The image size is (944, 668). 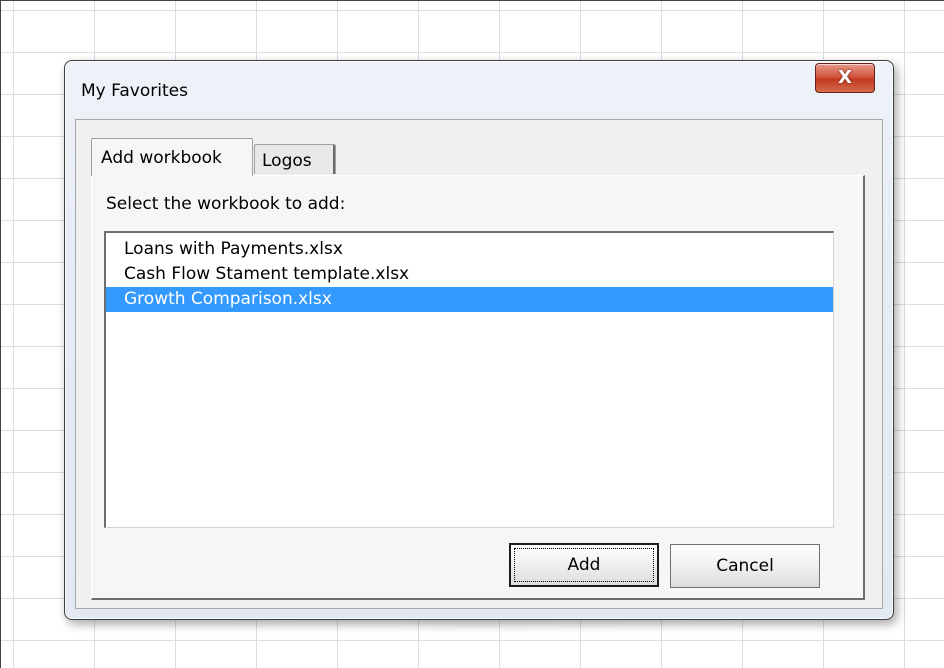 I want to click on close-button: X, so click(x=845, y=78).